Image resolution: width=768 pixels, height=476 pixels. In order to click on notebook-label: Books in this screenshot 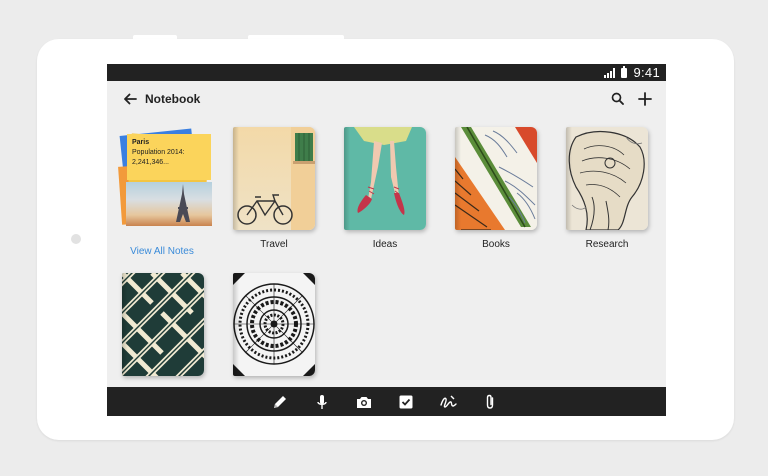, I will do `click(496, 244)`.